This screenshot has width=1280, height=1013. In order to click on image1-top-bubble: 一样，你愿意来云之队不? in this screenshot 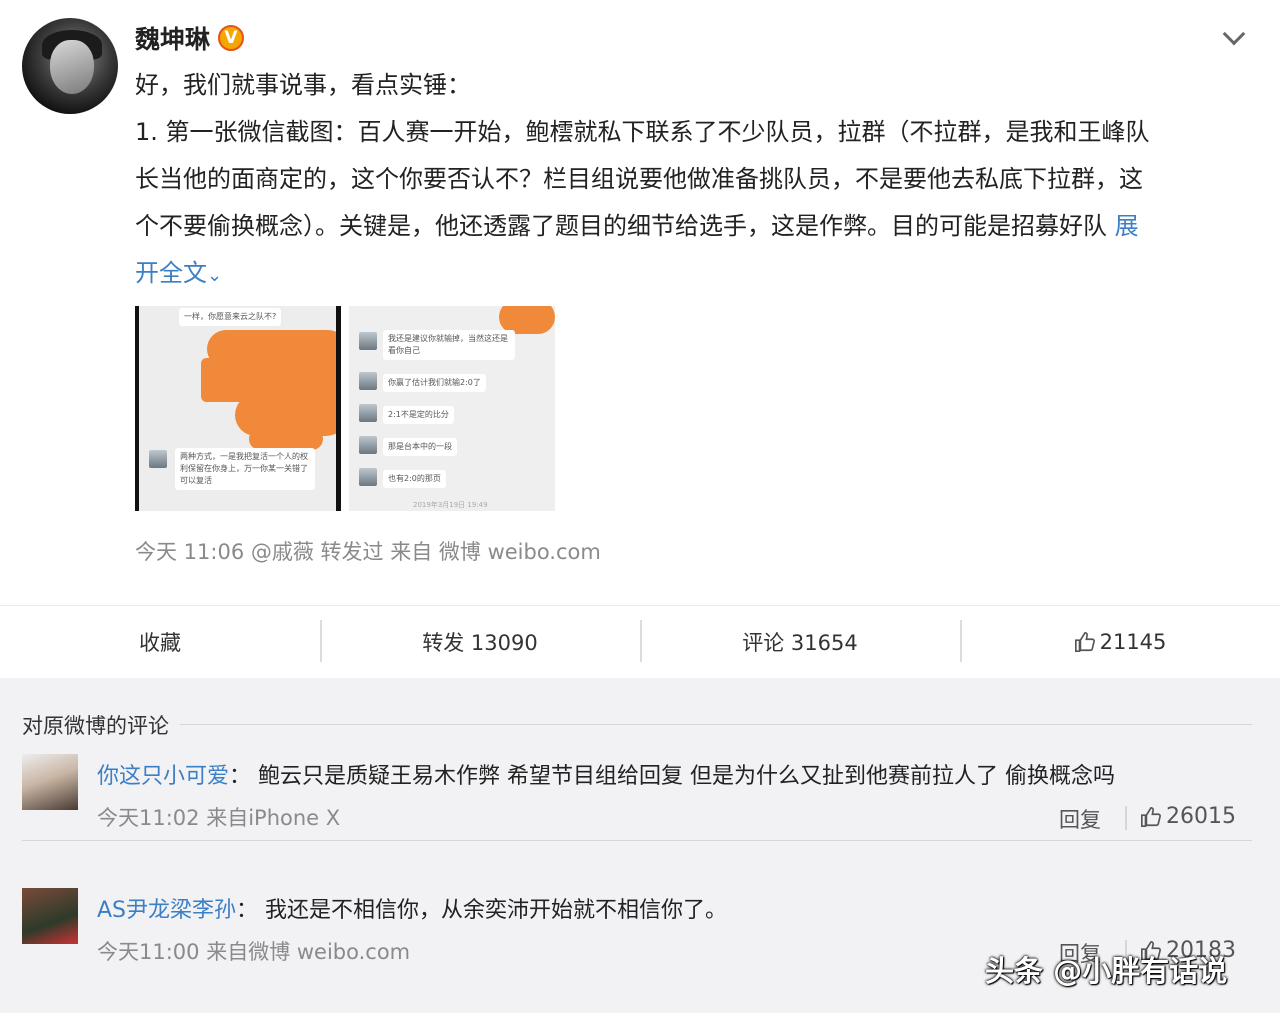, I will do `click(230, 317)`.